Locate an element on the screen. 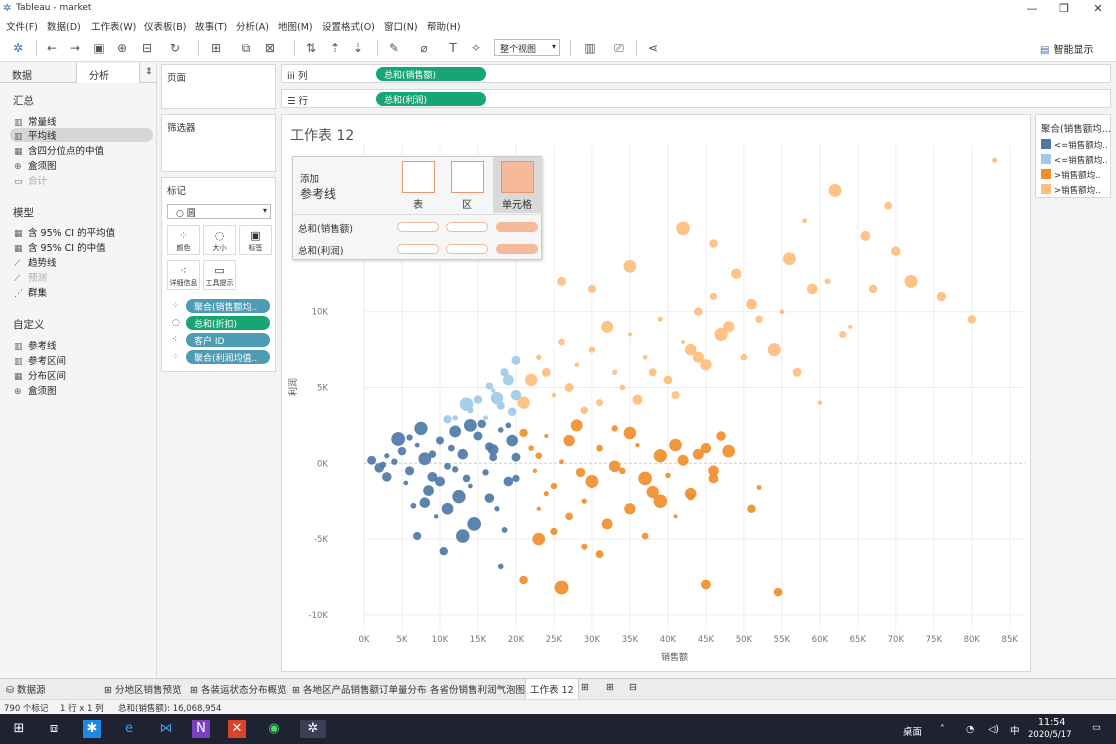  forward-icon: → is located at coordinates (75, 48).